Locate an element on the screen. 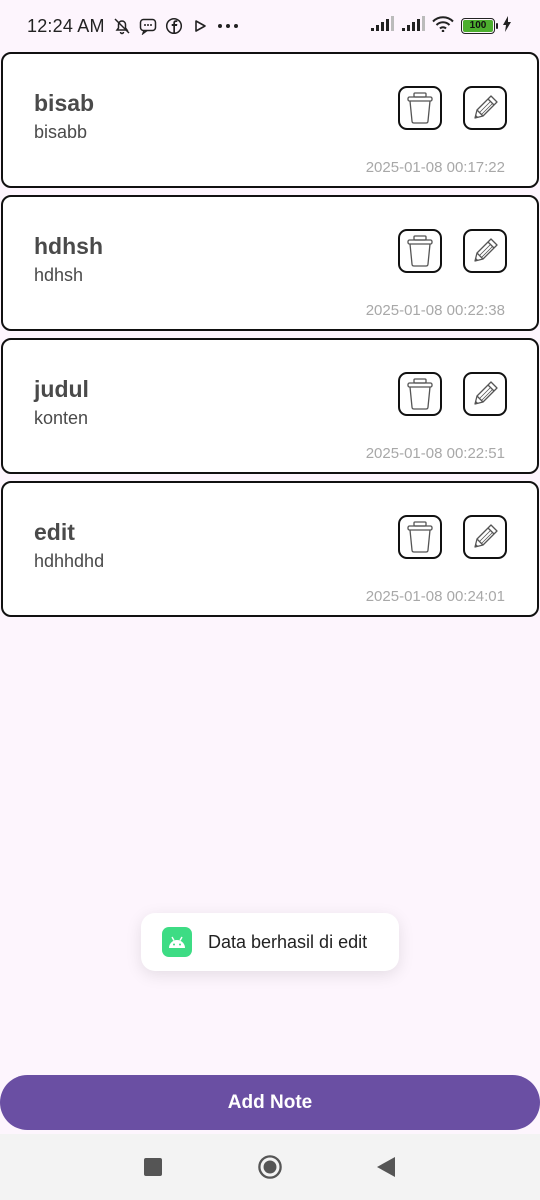 The width and height of the screenshot is (540, 1200). note-title: judul is located at coordinates (61, 389).